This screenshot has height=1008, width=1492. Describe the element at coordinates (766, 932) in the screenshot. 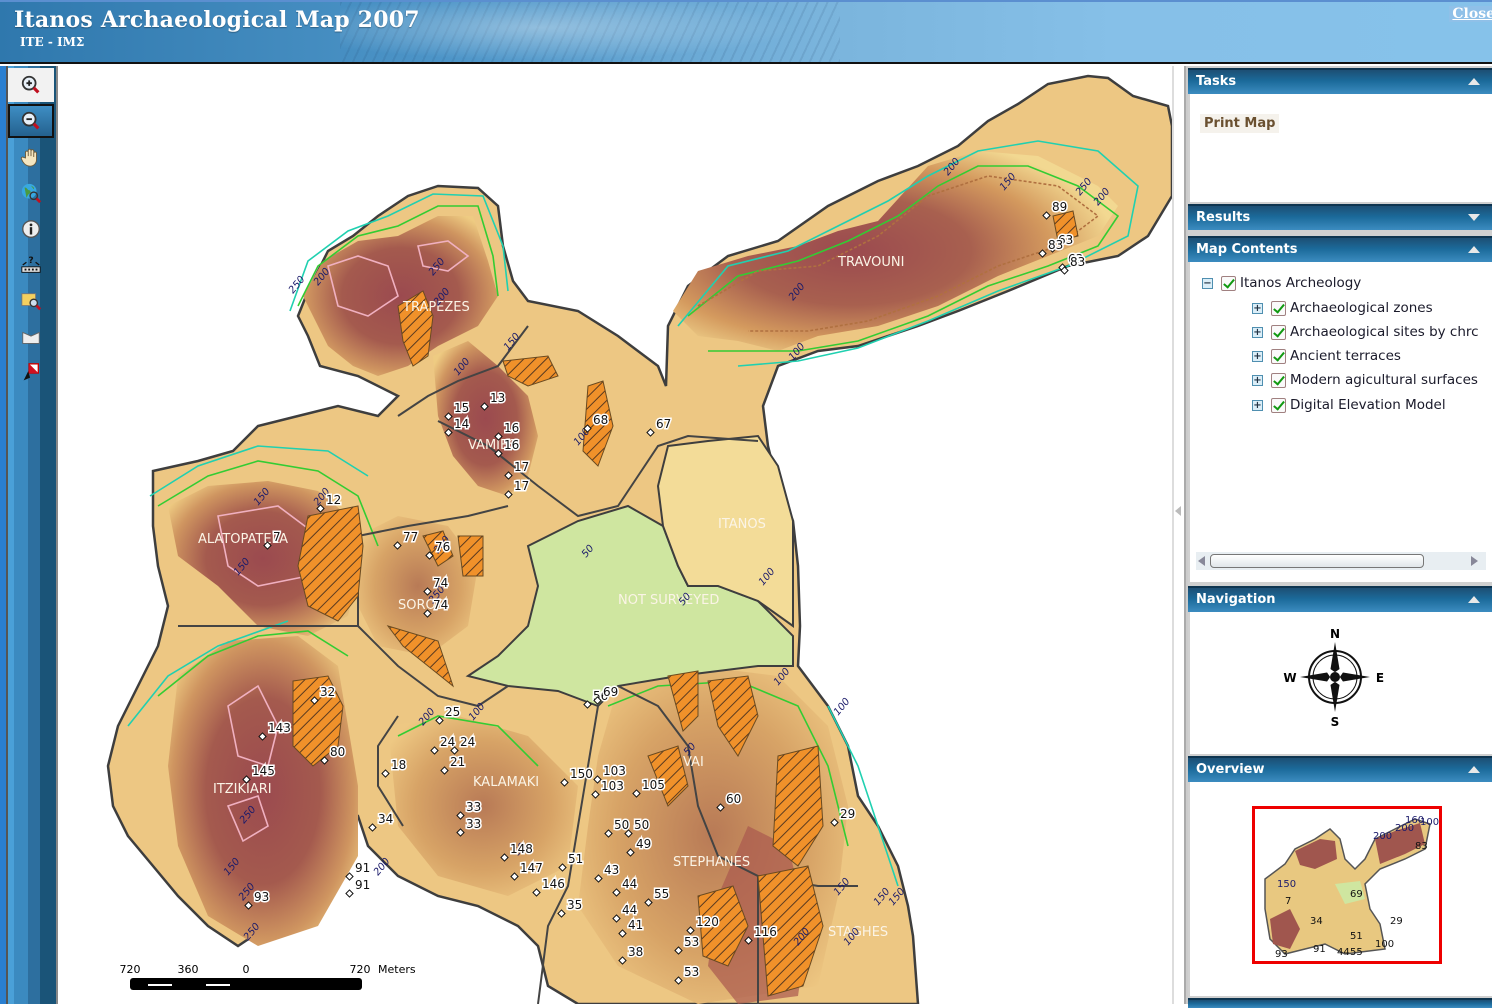

I see `site-label: 116` at that location.